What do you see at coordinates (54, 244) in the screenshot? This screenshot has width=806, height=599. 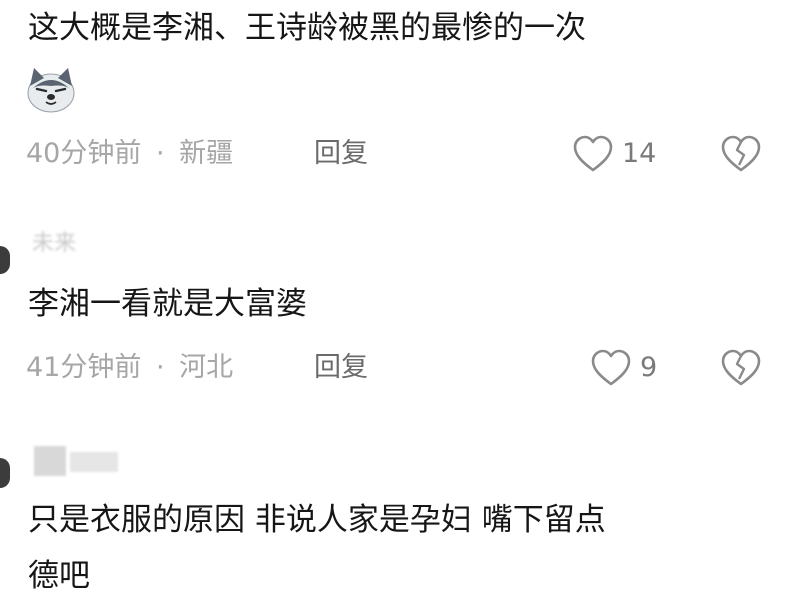 I see `username: 未来` at bounding box center [54, 244].